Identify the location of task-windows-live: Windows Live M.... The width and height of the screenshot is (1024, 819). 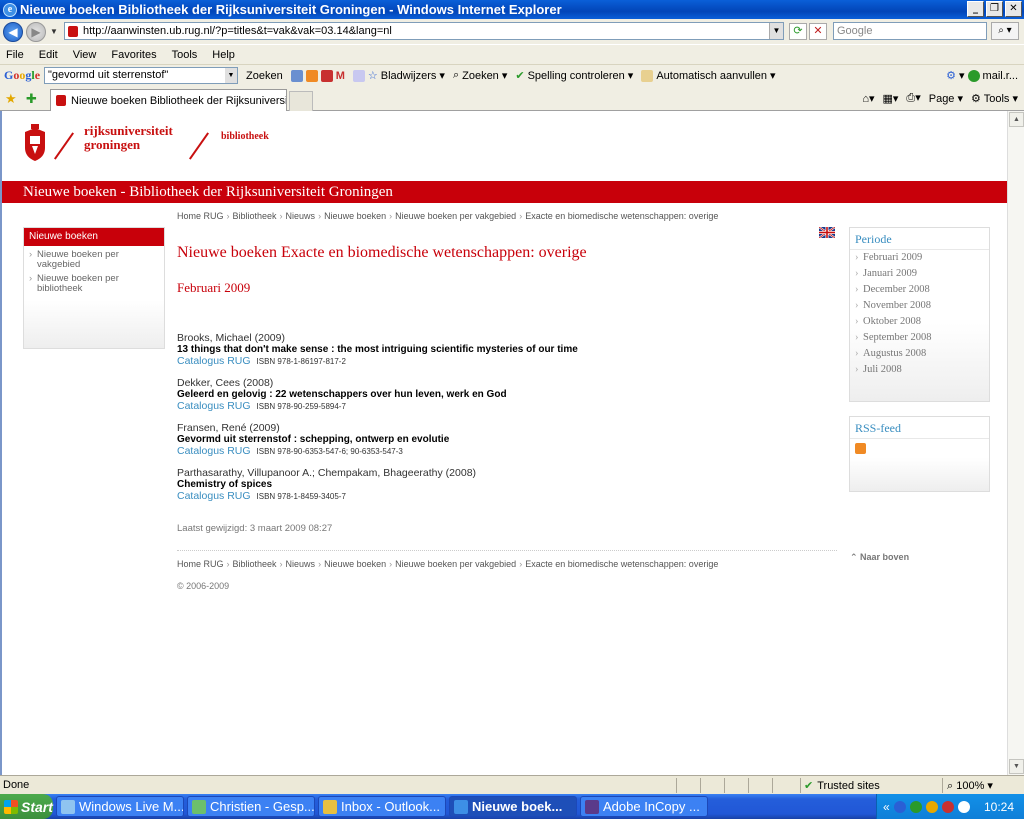
(120, 806).